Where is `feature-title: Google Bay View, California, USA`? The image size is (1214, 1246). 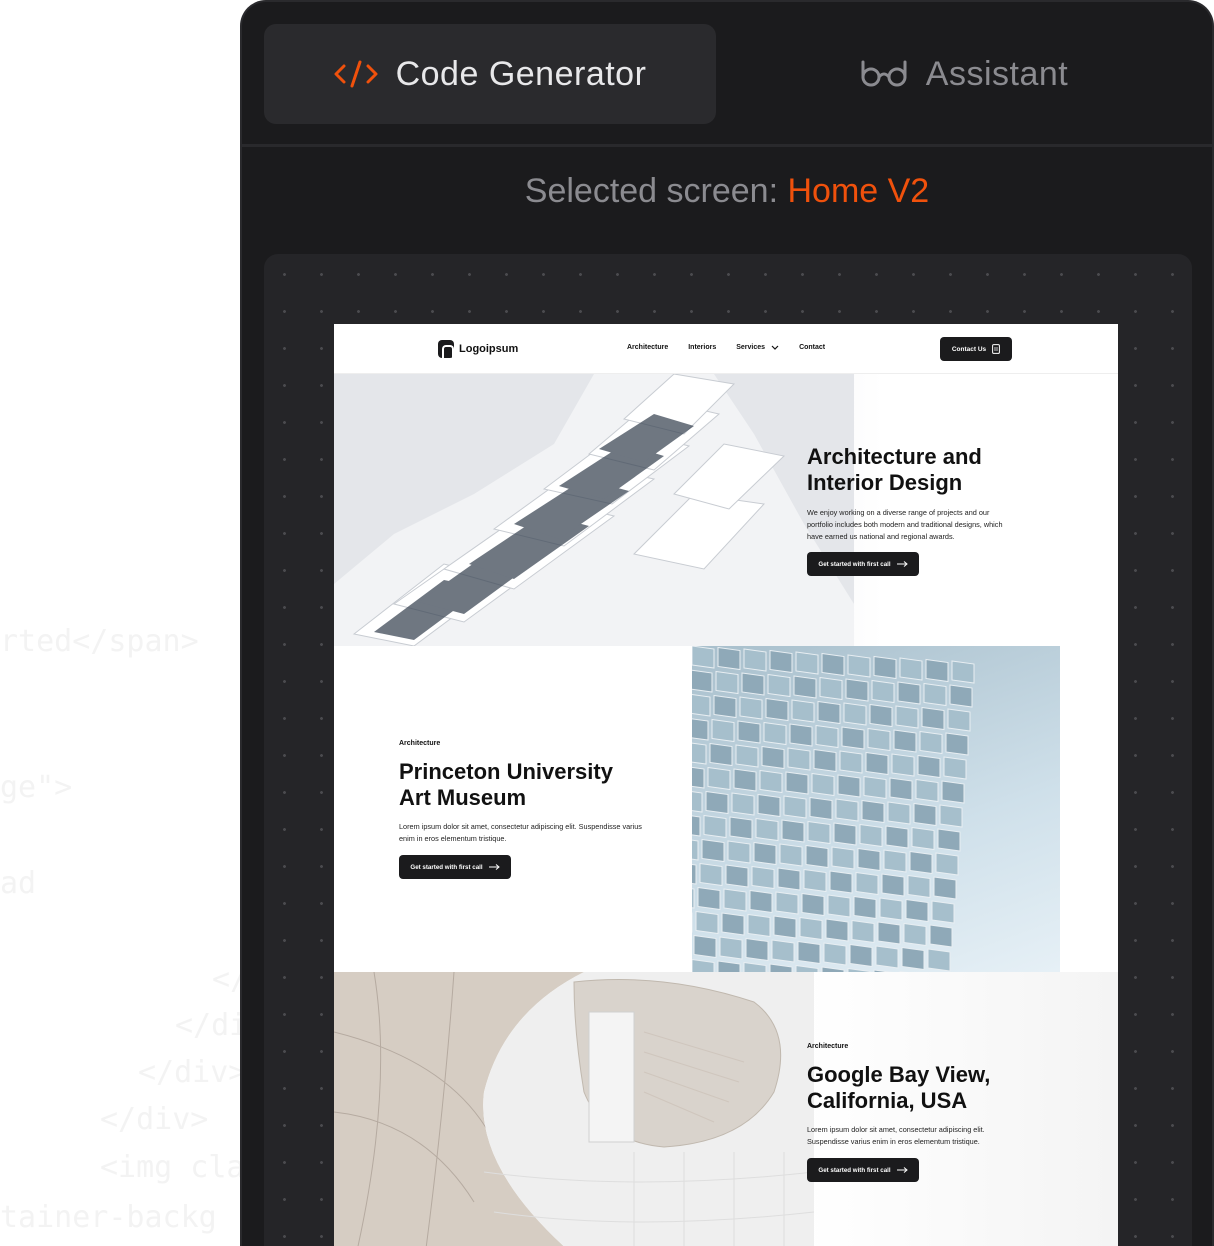 feature-title: Google Bay View, California, USA is located at coordinates (899, 1087).